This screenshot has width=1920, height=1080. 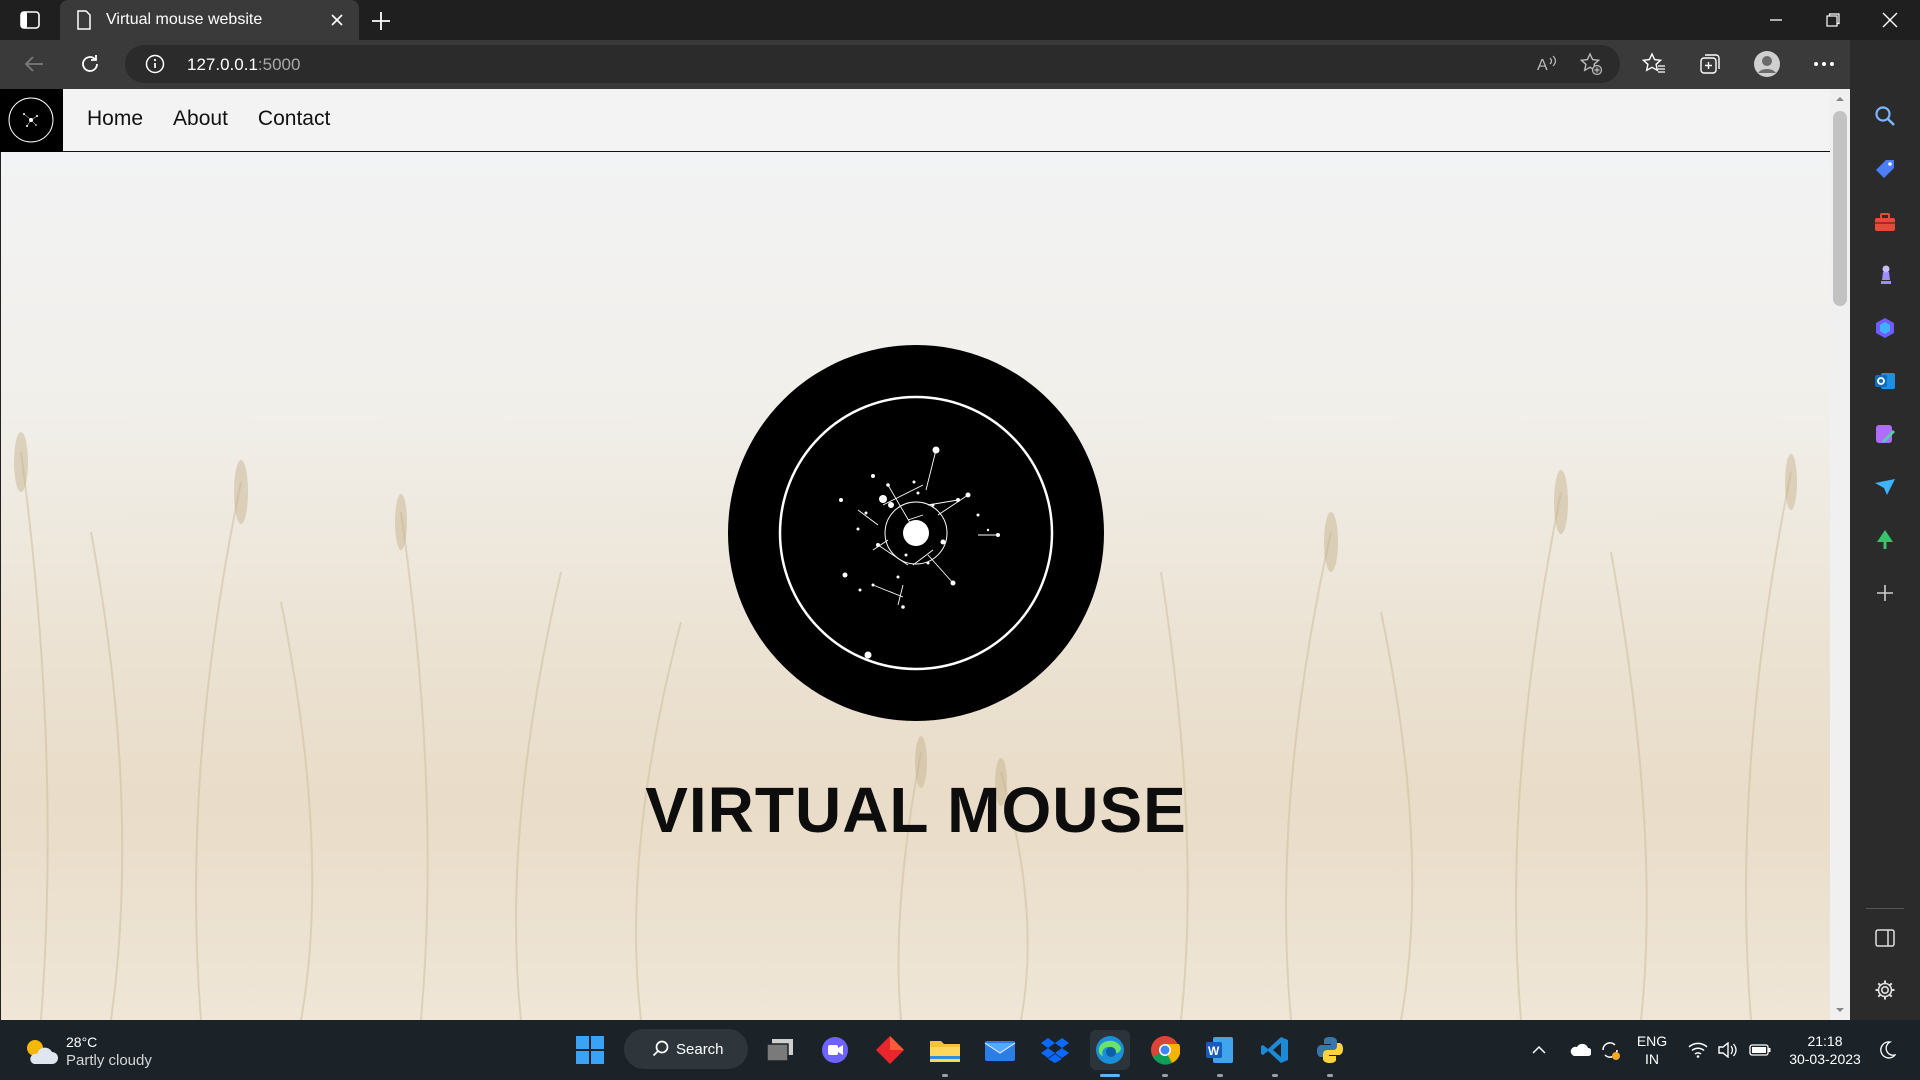 I want to click on notifications-button, so click(x=1888, y=1050).